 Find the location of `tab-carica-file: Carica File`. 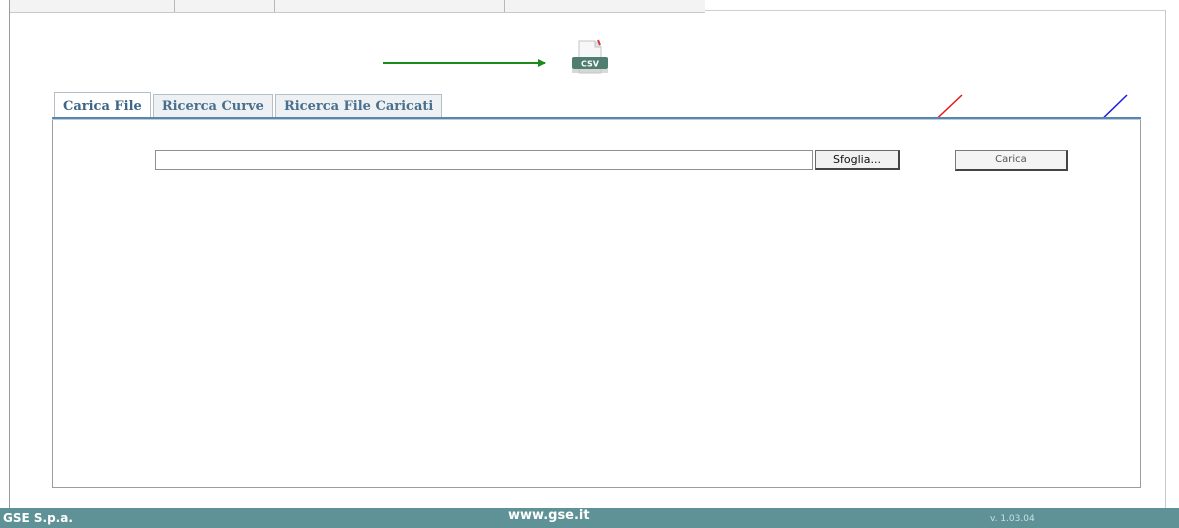

tab-carica-file: Carica File is located at coordinates (102, 105).